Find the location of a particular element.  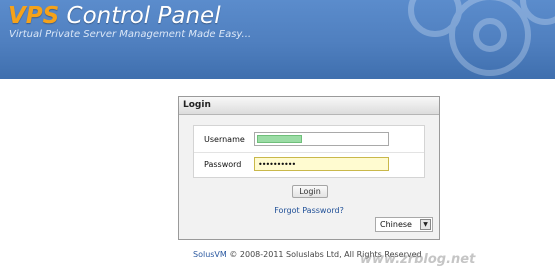

solusvm-link: SolusVM is located at coordinates (210, 254).